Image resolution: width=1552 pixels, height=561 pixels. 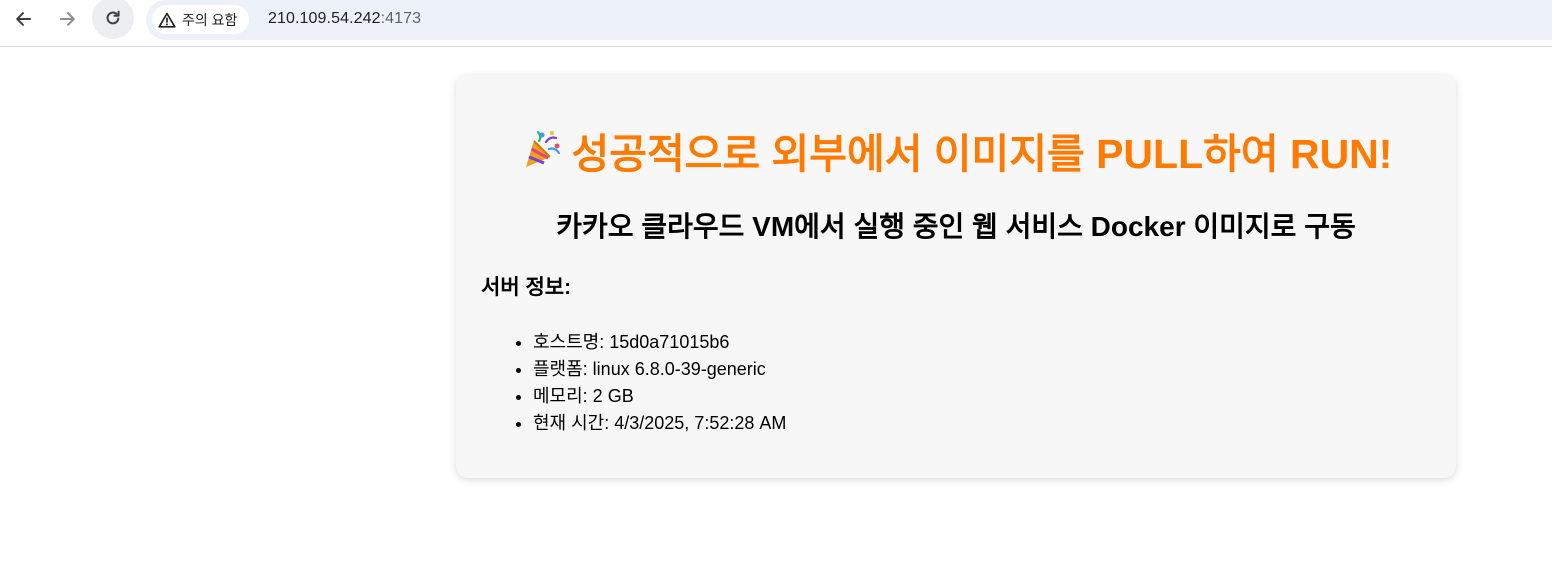 What do you see at coordinates (849, 20) in the screenshot?
I see `address-bar: 주의 요함 210.109.54.242:4173` at bounding box center [849, 20].